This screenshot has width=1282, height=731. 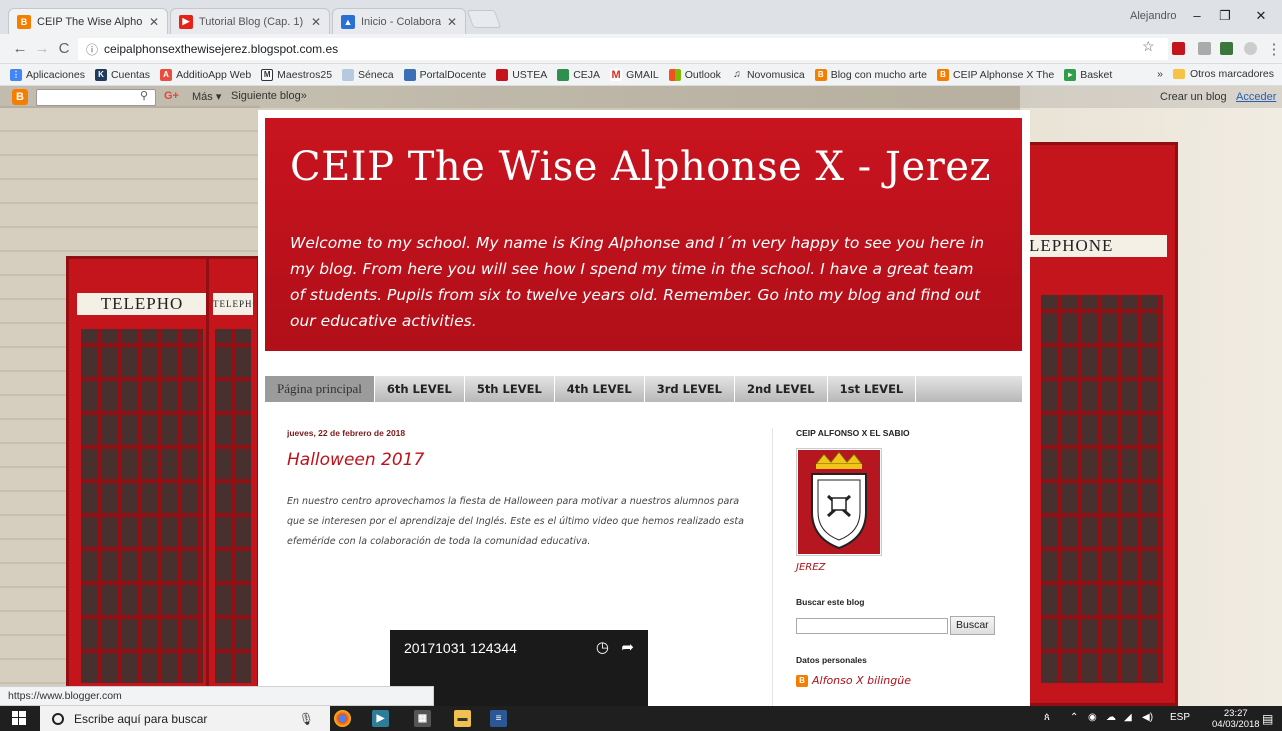 I want to click on divider, so click(x=772, y=567).